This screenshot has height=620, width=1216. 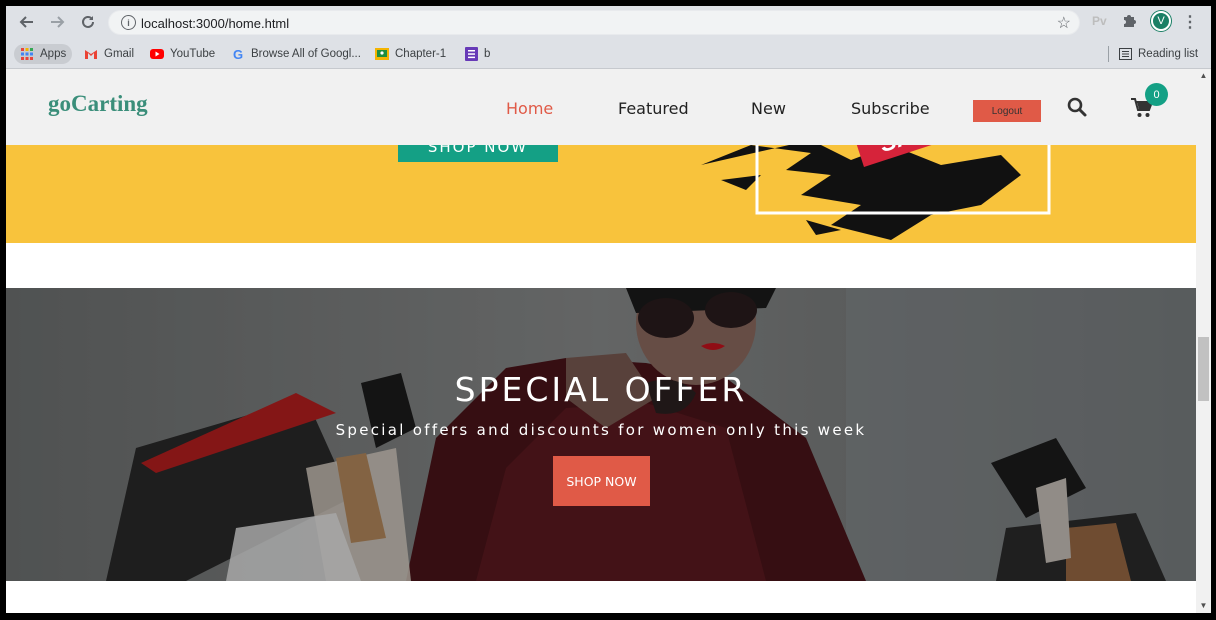 I want to click on bookmark-label: YouTube, so click(x=193, y=54).